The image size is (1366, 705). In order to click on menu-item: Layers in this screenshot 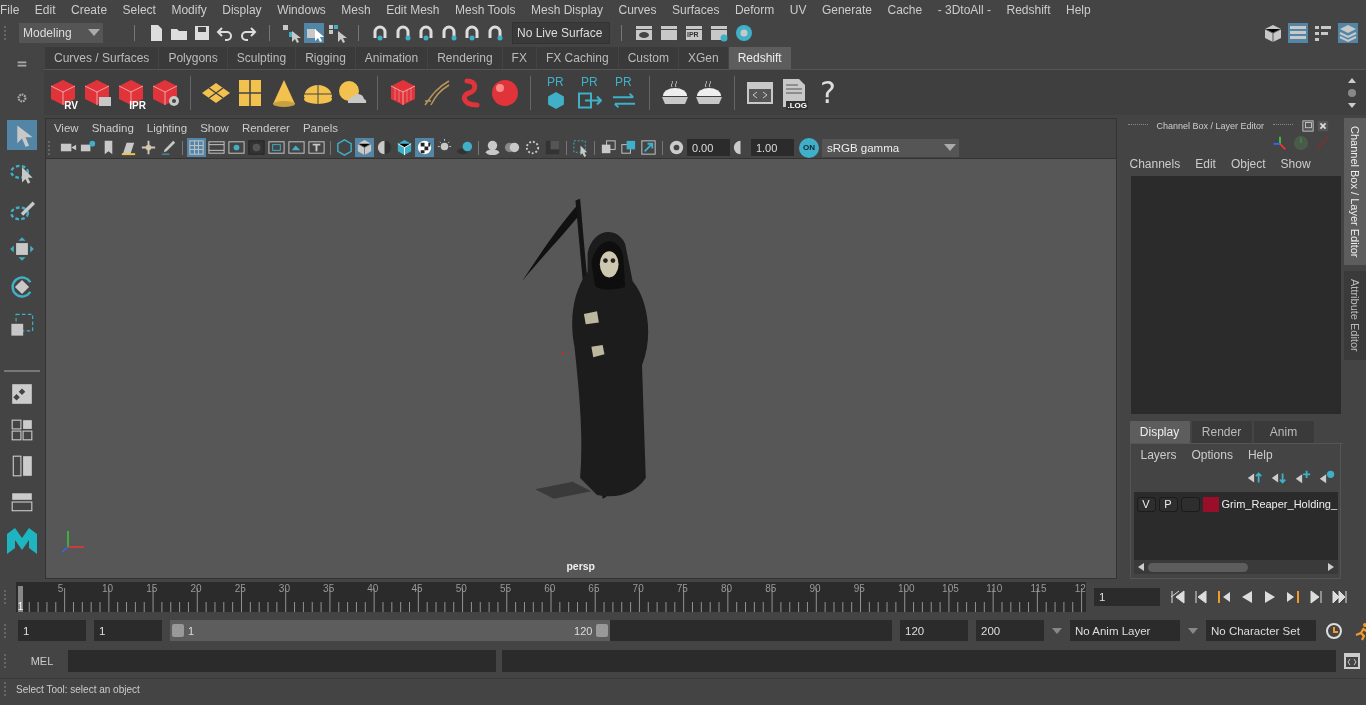, I will do `click(1158, 455)`.